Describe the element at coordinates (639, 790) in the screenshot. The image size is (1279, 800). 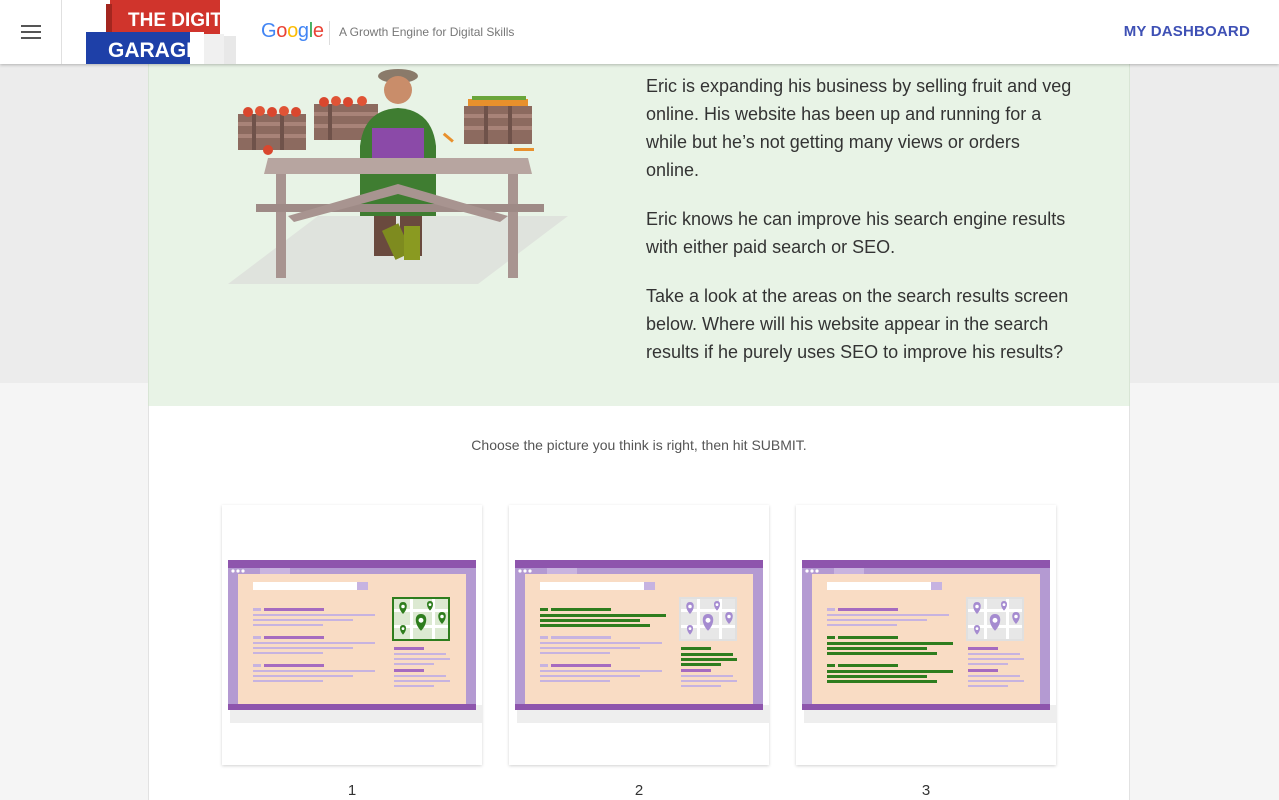
I see `option-label-2: 2` at that location.